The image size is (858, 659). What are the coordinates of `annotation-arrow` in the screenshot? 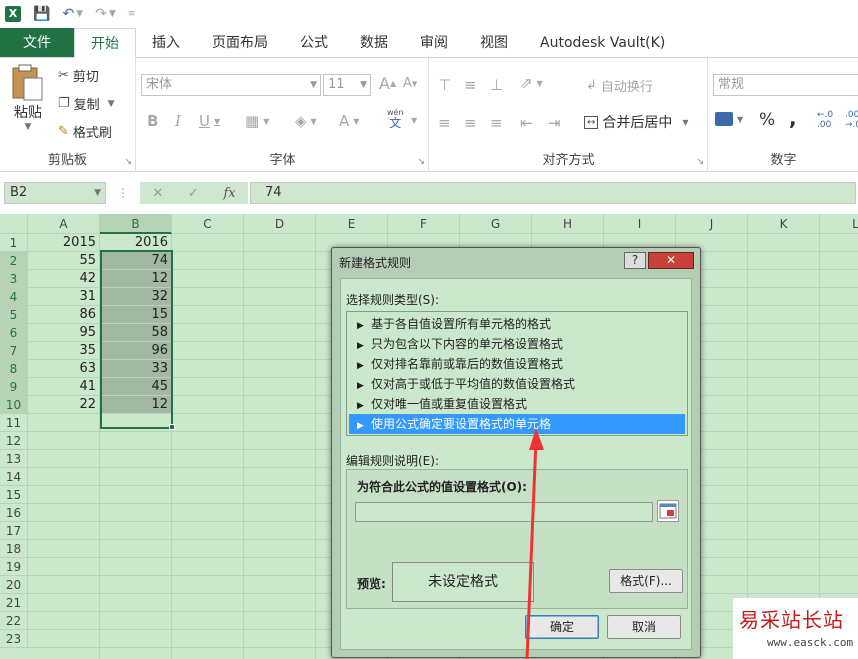 It's located at (534, 543).